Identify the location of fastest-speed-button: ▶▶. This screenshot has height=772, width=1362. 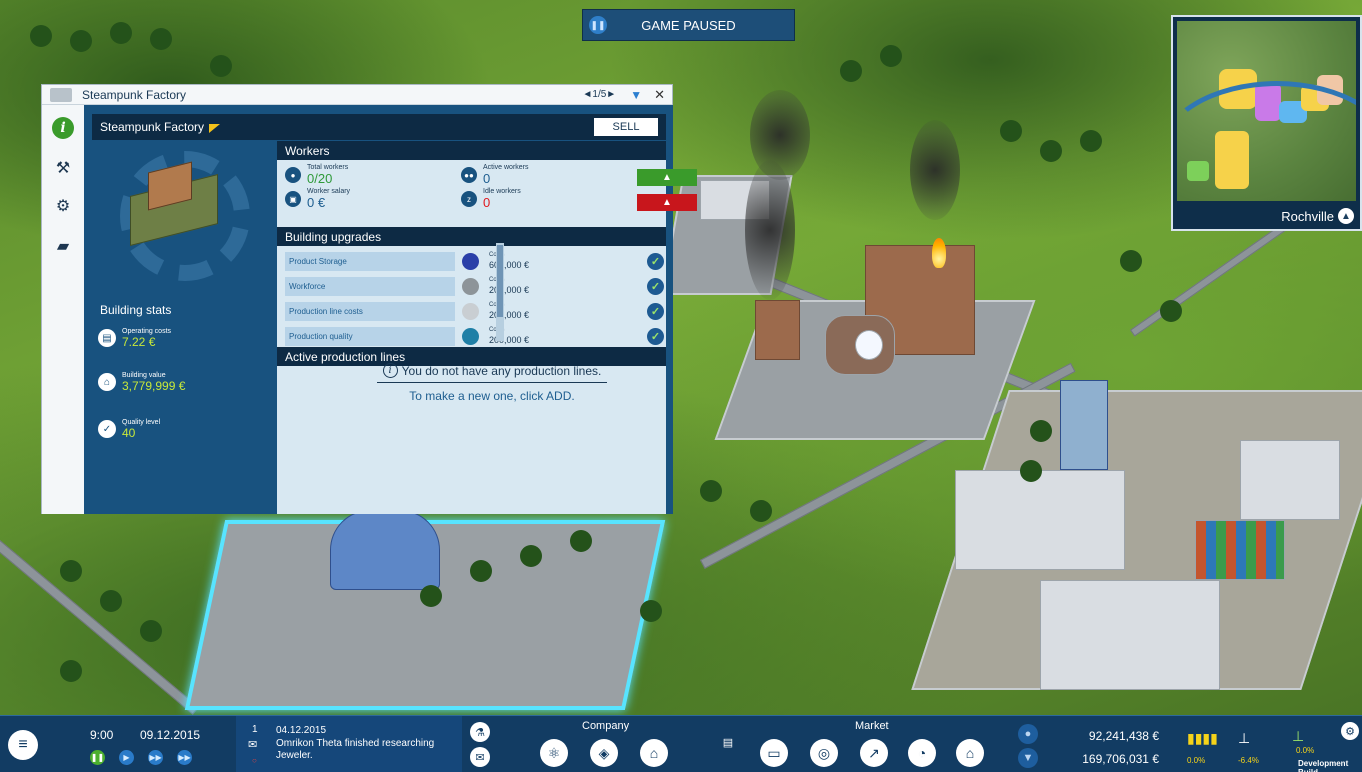
(184, 757).